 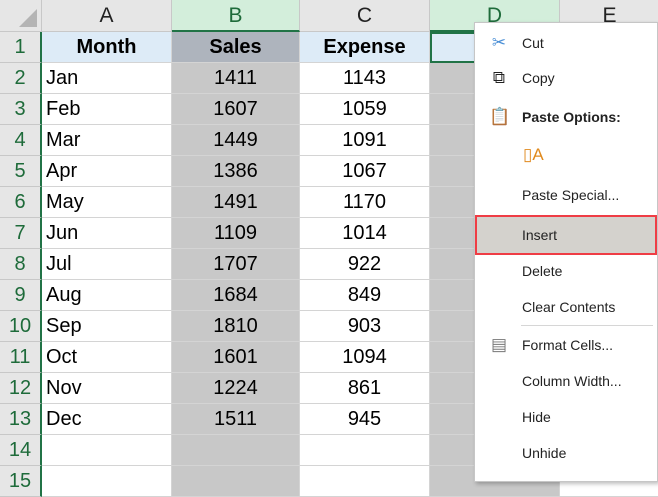 What do you see at coordinates (21, 78) in the screenshot?
I see `row-header-2: 2` at bounding box center [21, 78].